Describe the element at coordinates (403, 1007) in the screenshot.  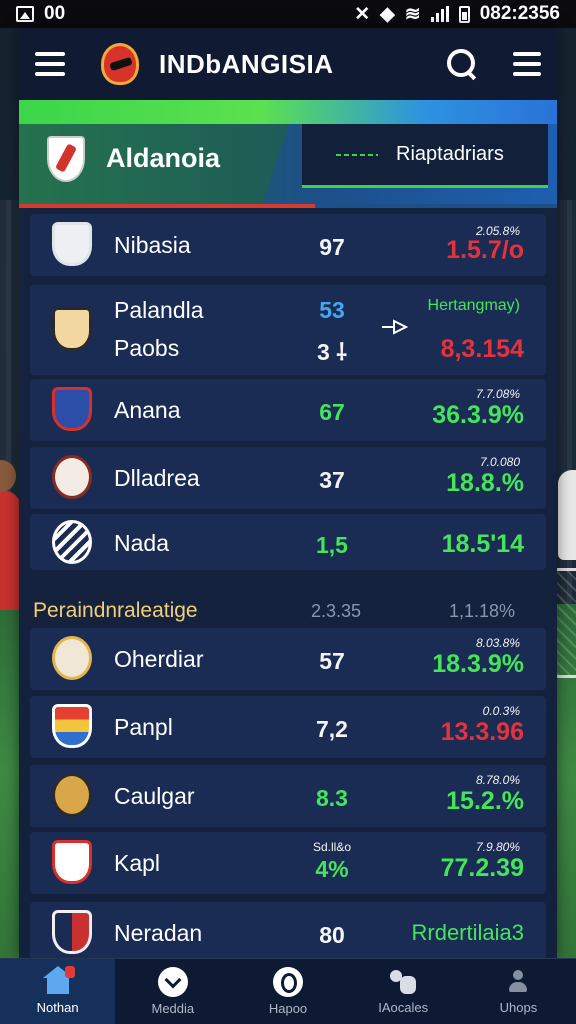
I see `nav-label: IAocales` at that location.